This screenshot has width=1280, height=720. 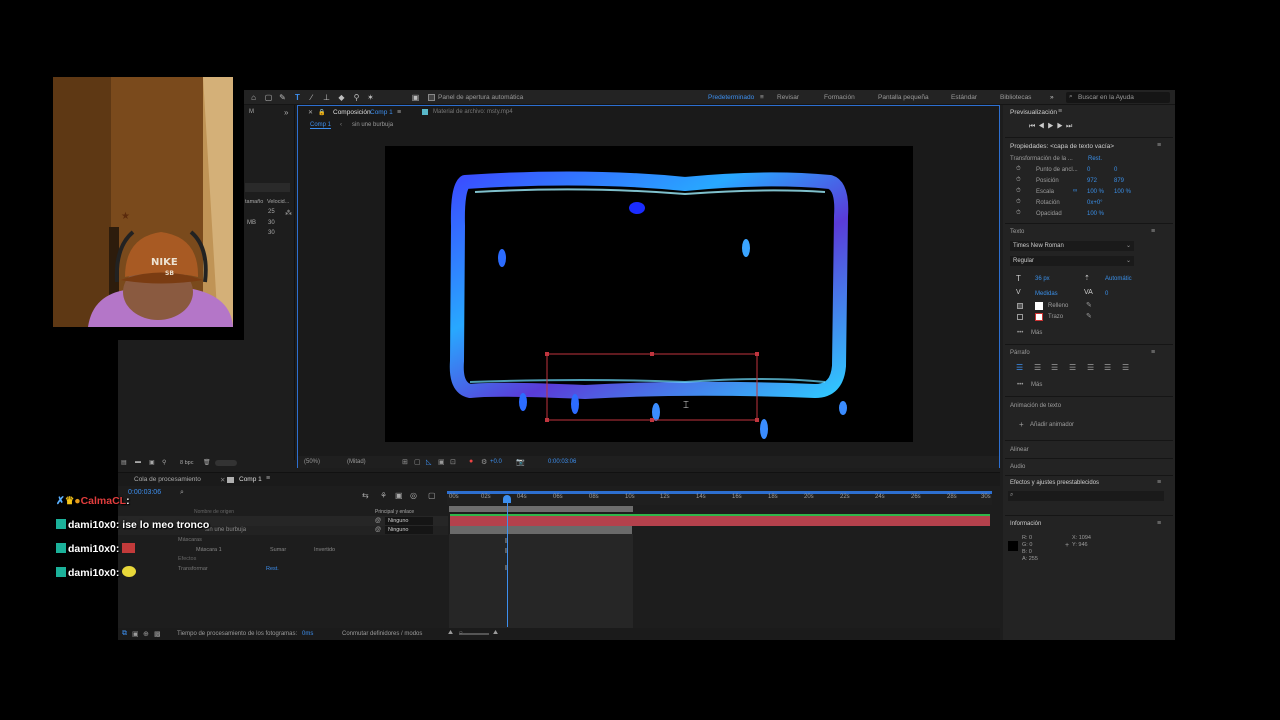 I want to click on eraser-tool-icon: ◆, so click(x=341, y=97).